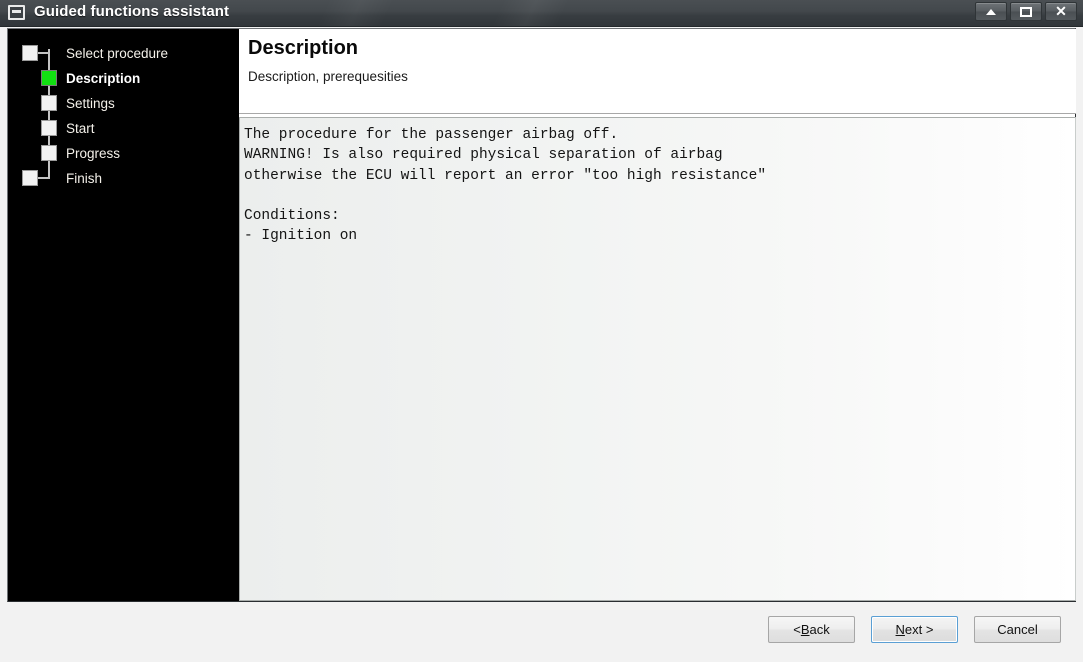 This screenshot has width=1083, height=662. I want to click on page-subtitle: Description, prerequesities, so click(328, 76).